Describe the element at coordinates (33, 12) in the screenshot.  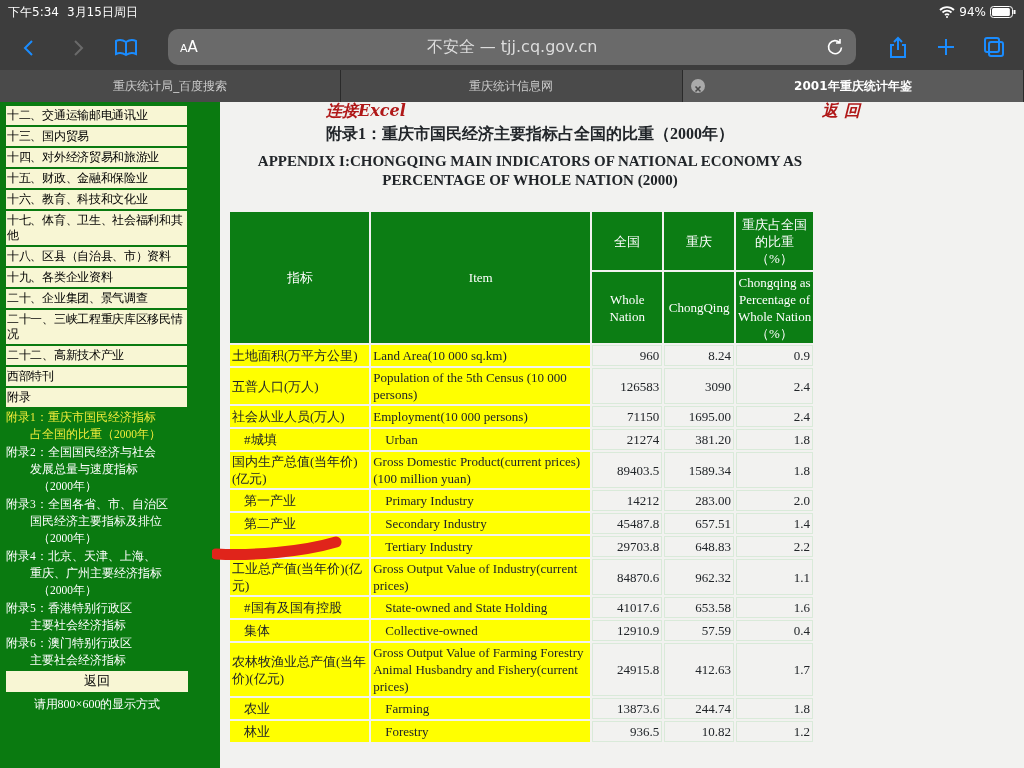
I see `status-time: 下午5:34` at that location.